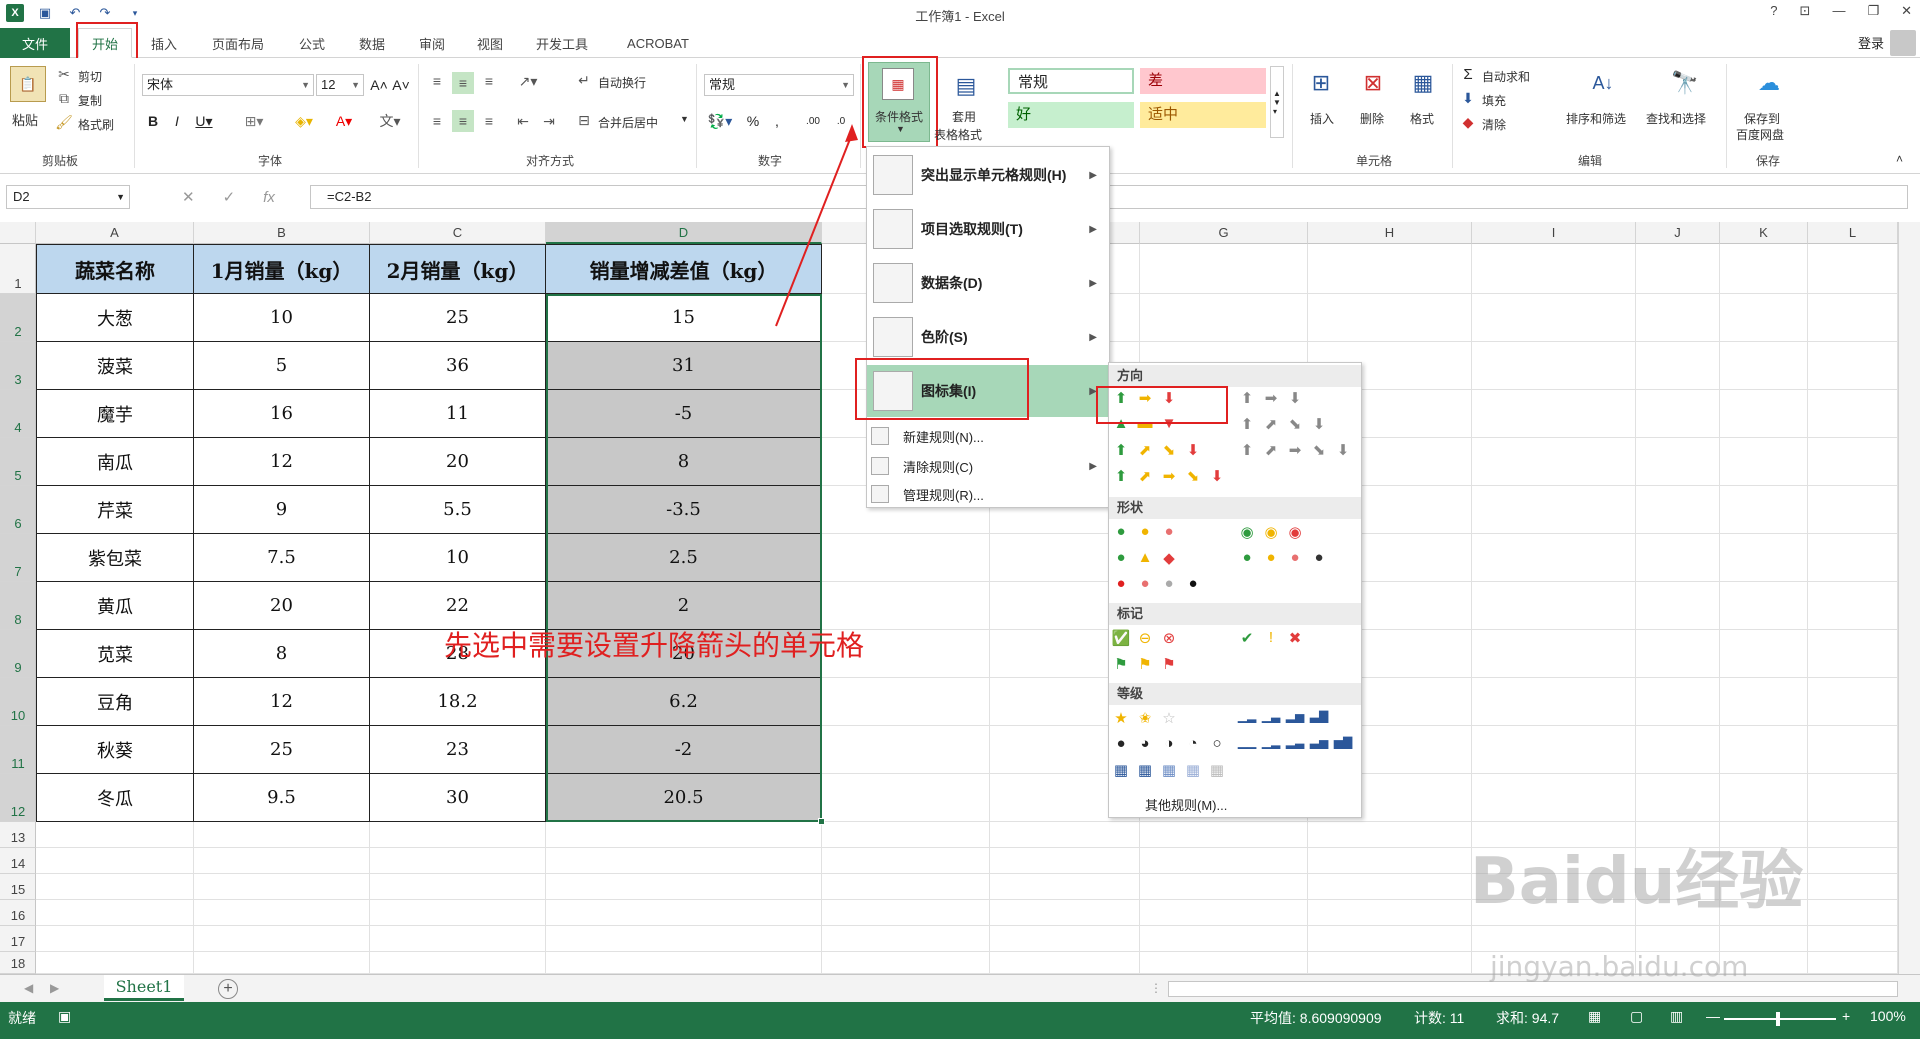  I want to click on table-header-cell: 2月销量（kg）, so click(458, 269).